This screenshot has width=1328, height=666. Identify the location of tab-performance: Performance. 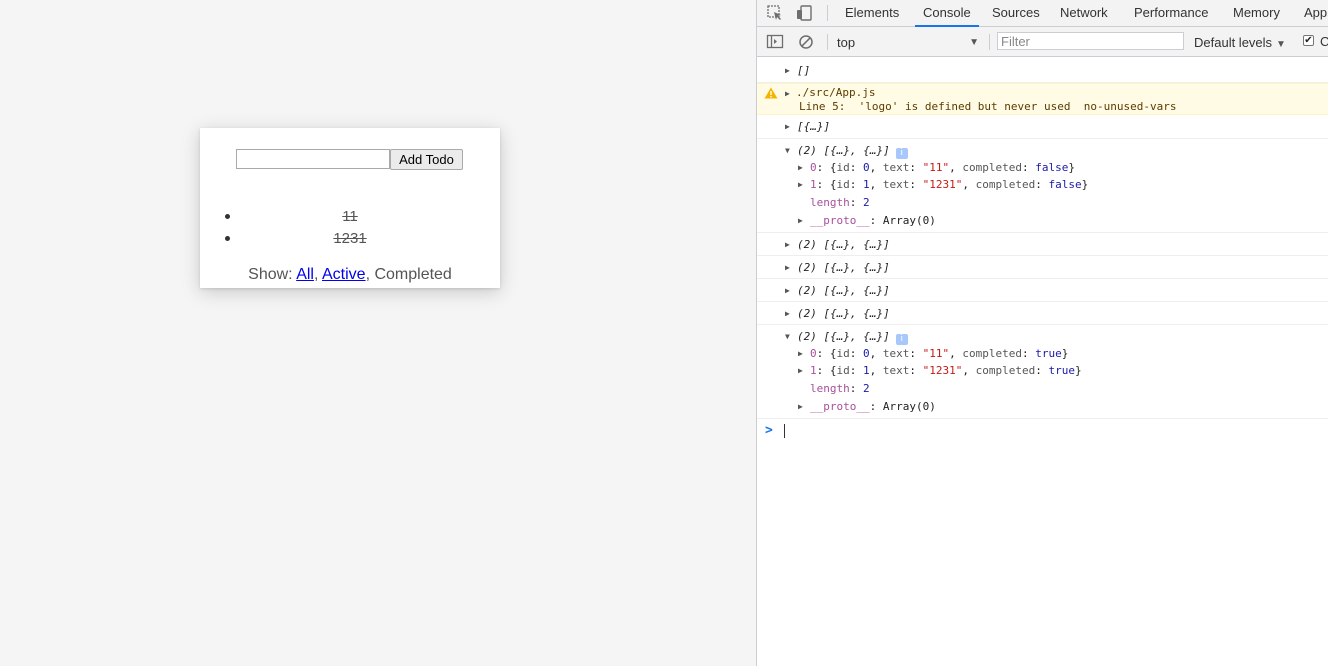
(1171, 13).